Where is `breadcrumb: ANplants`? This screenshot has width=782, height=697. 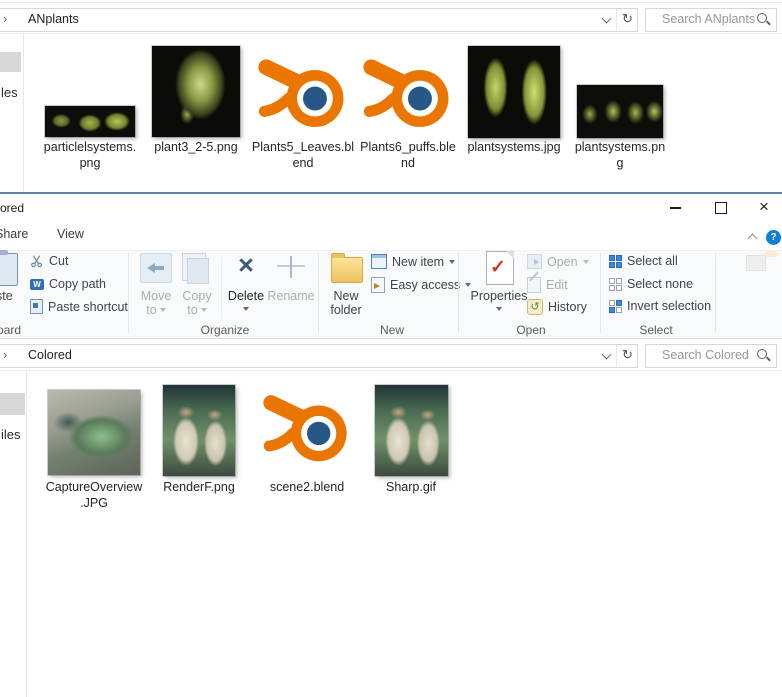 breadcrumb: ANplants is located at coordinates (53, 19).